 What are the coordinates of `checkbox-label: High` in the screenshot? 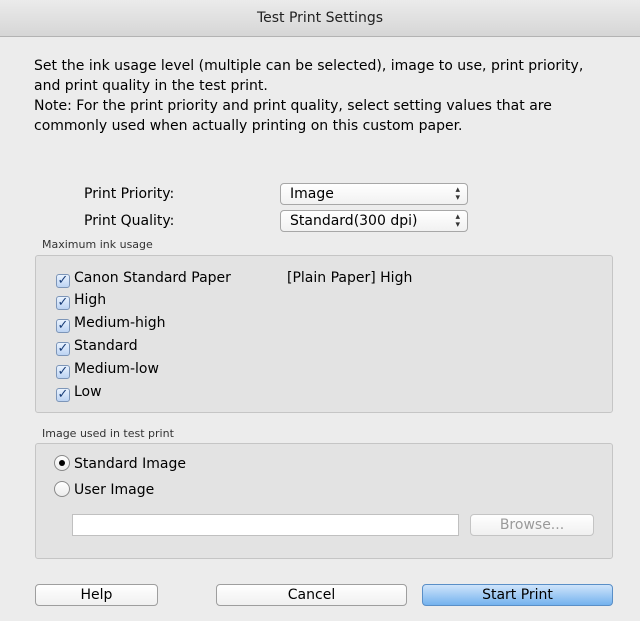 It's located at (90, 300).